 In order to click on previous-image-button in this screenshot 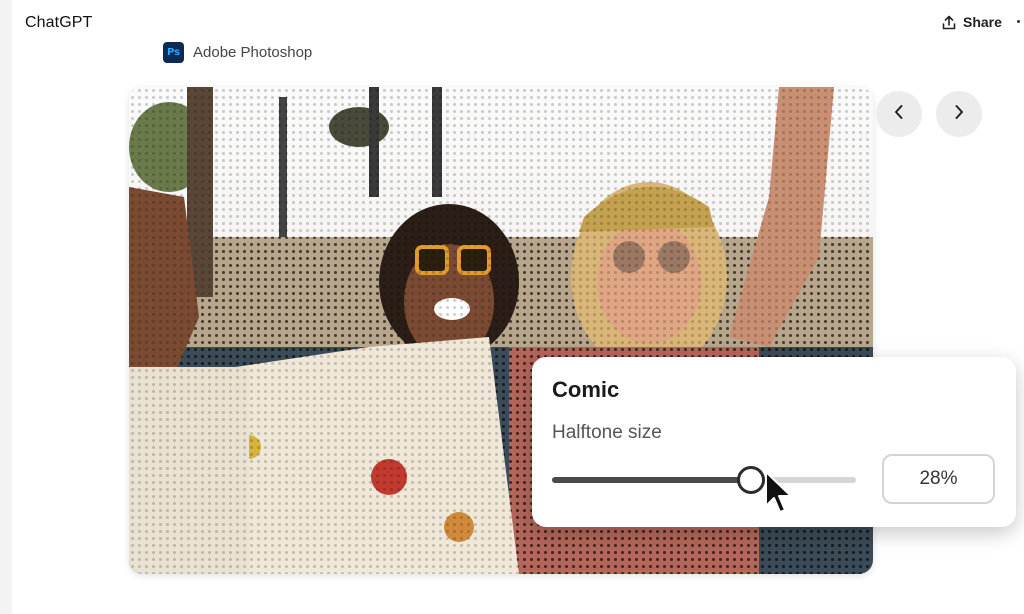, I will do `click(899, 114)`.